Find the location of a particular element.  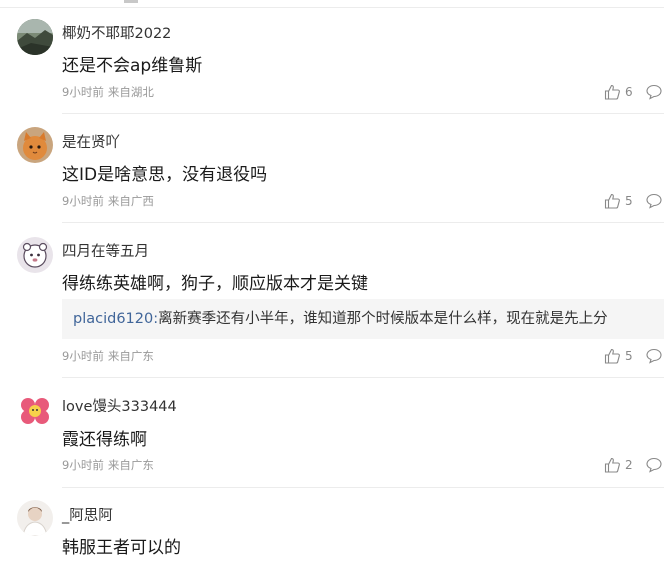

comment-meta: 9小时前 来自湖北 is located at coordinates (108, 92).